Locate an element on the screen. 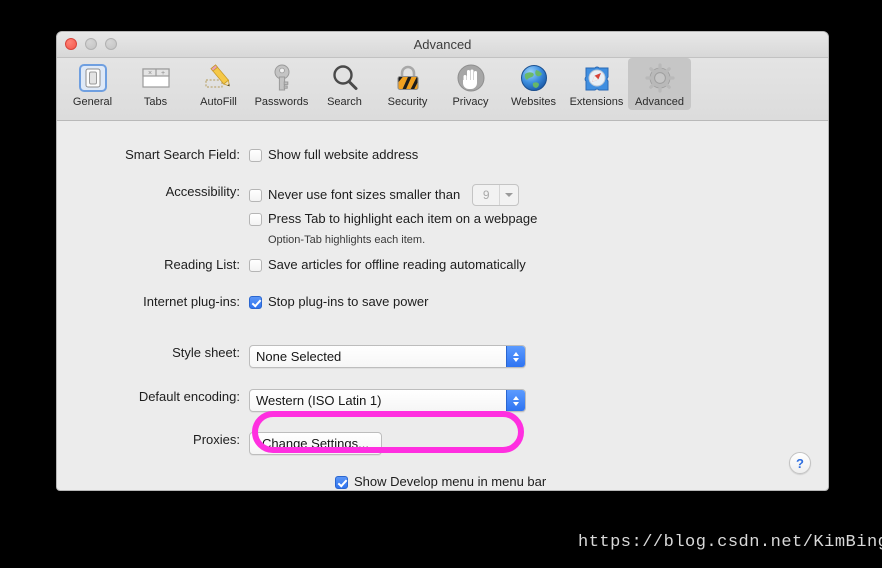 The height and width of the screenshot is (568, 882). toolbar-item-autofill: AutoFill is located at coordinates (218, 84).